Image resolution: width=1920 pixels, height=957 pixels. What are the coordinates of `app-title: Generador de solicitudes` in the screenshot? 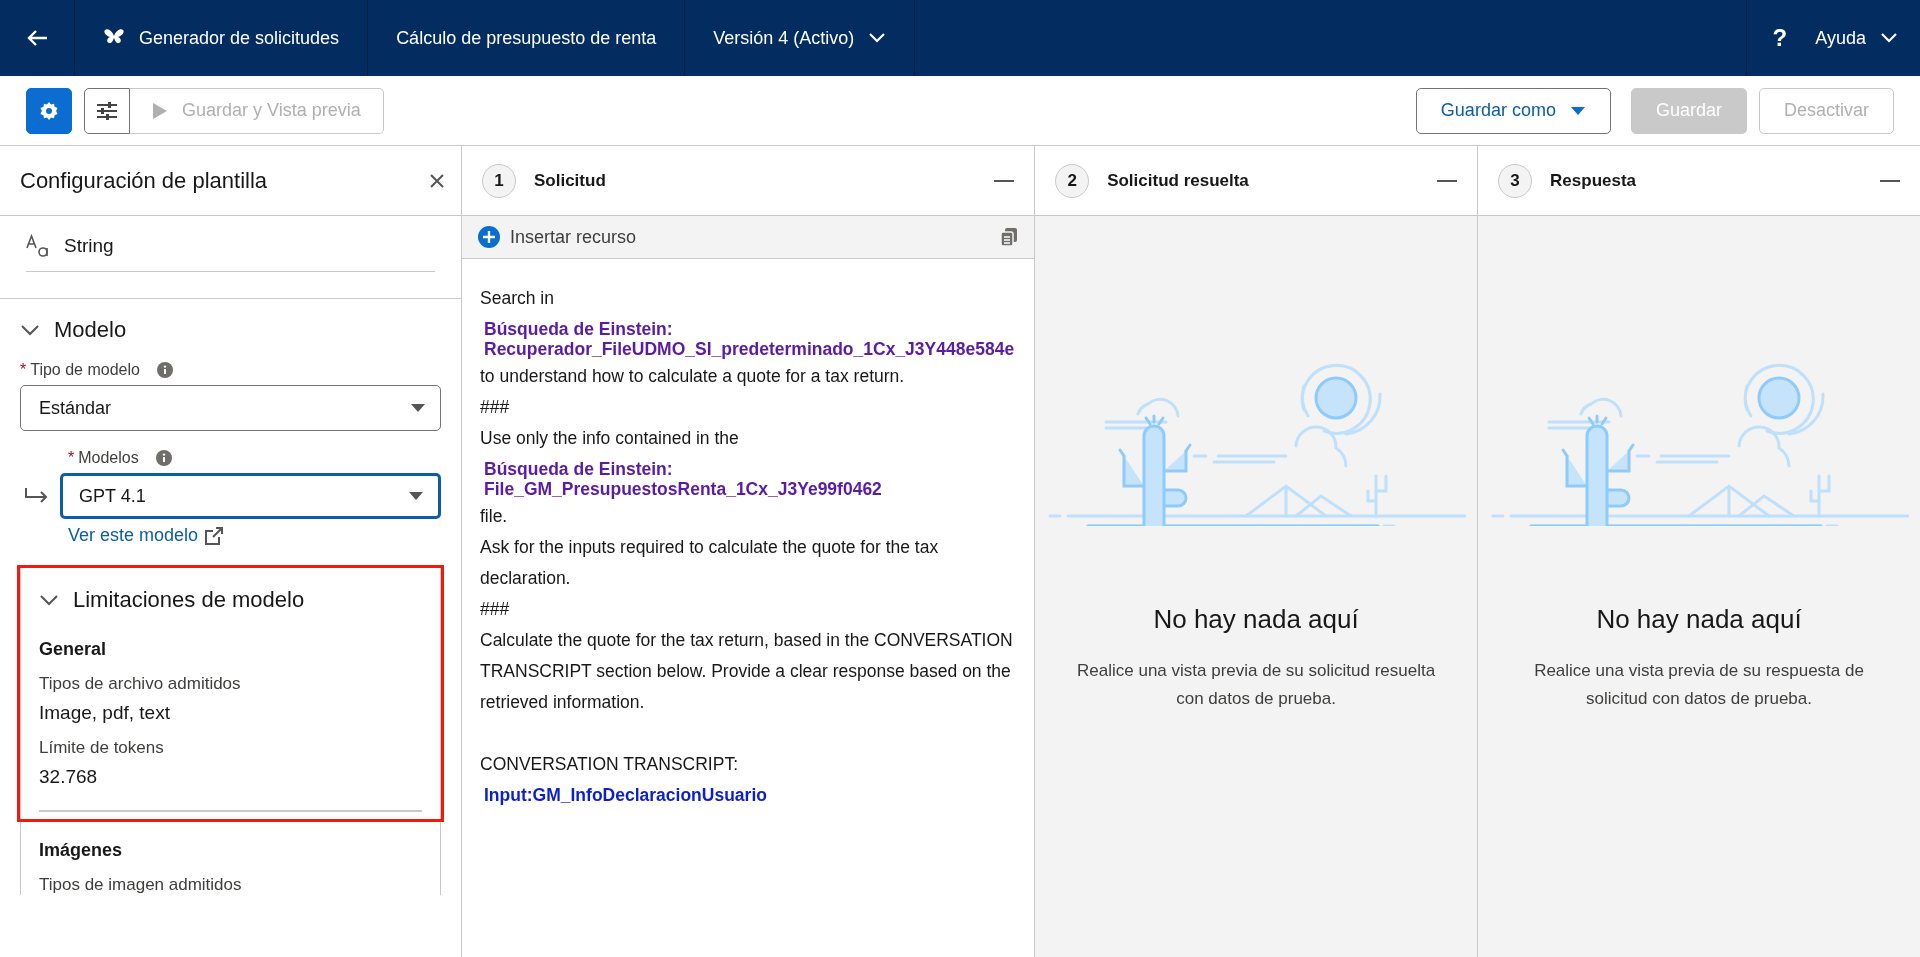 It's located at (239, 38).